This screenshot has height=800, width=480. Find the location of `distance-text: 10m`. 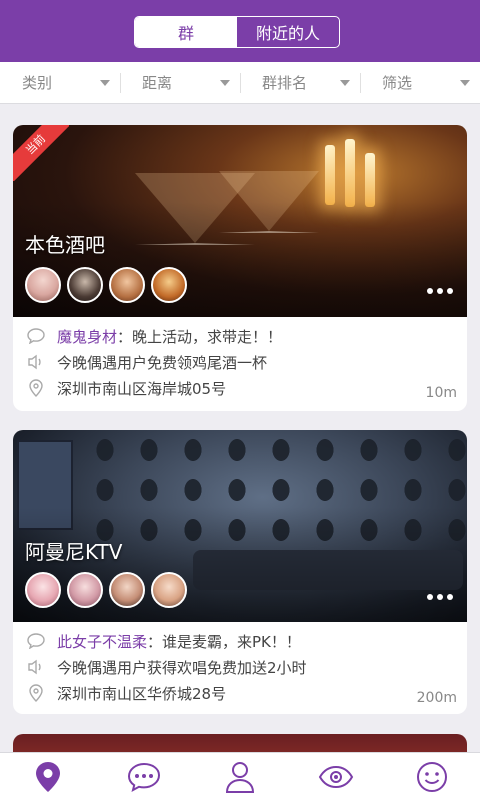

distance-text: 10m is located at coordinates (441, 393).